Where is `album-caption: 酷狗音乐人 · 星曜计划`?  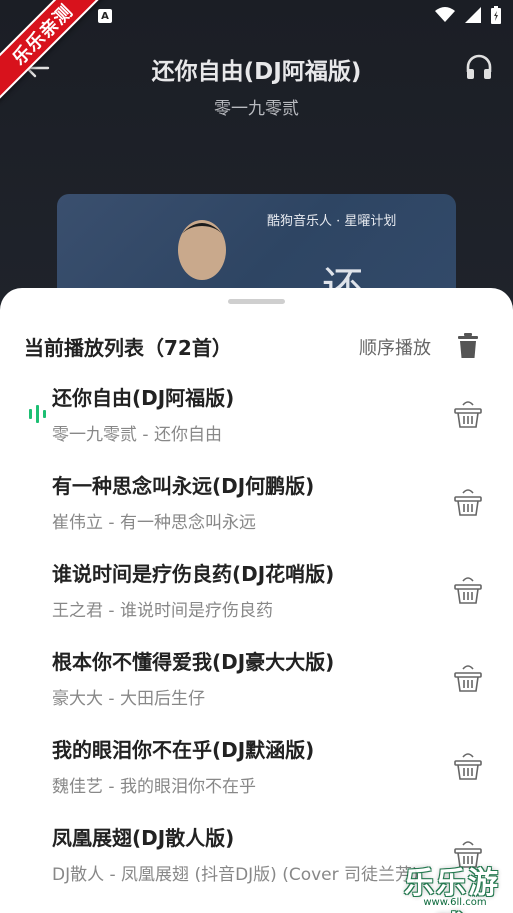
album-caption: 酷狗音乐人 · 星曜计划 is located at coordinates (332, 221).